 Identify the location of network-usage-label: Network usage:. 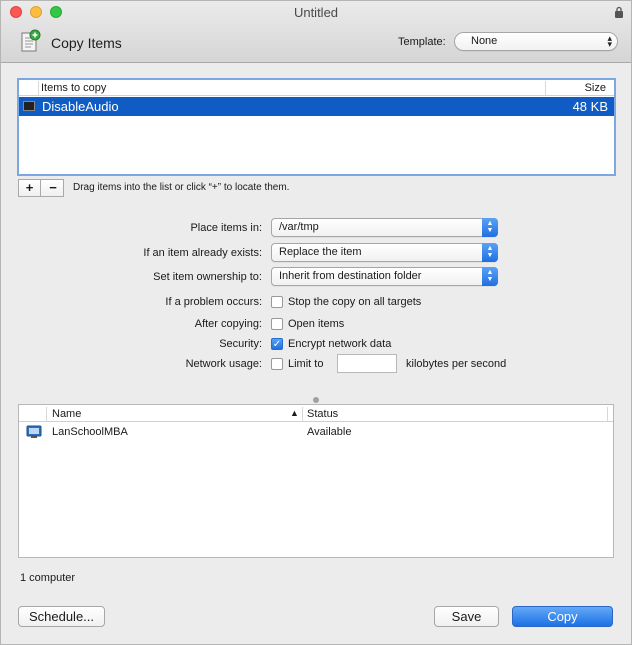
(223, 364).